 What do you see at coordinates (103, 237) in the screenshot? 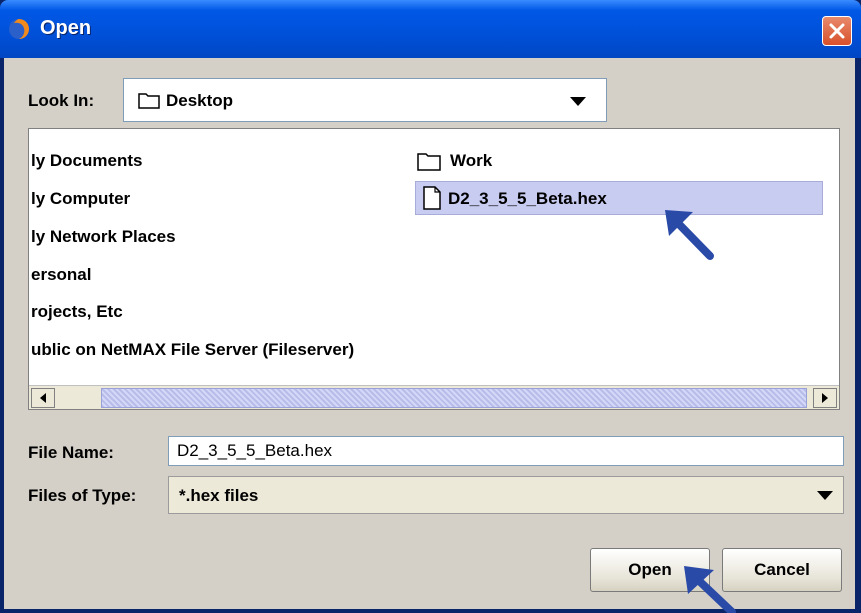
I see `list-item: ly Network Places` at bounding box center [103, 237].